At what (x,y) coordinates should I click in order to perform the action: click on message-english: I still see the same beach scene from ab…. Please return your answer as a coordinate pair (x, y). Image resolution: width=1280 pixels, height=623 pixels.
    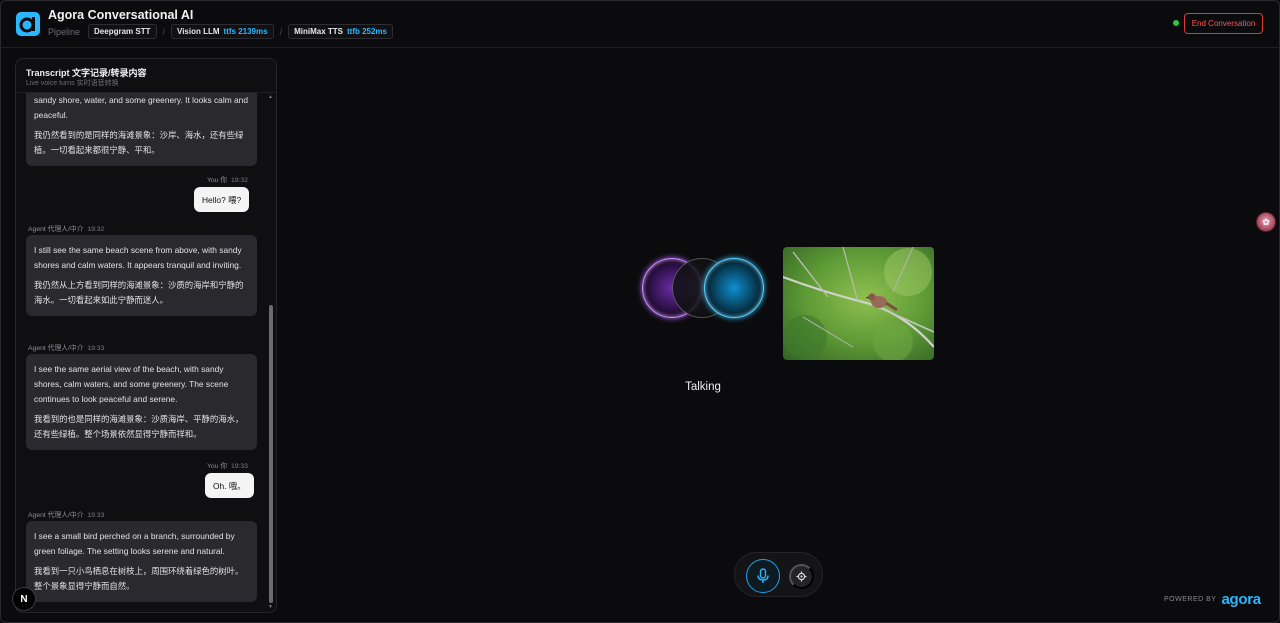
    Looking at the image, I should click on (138, 257).